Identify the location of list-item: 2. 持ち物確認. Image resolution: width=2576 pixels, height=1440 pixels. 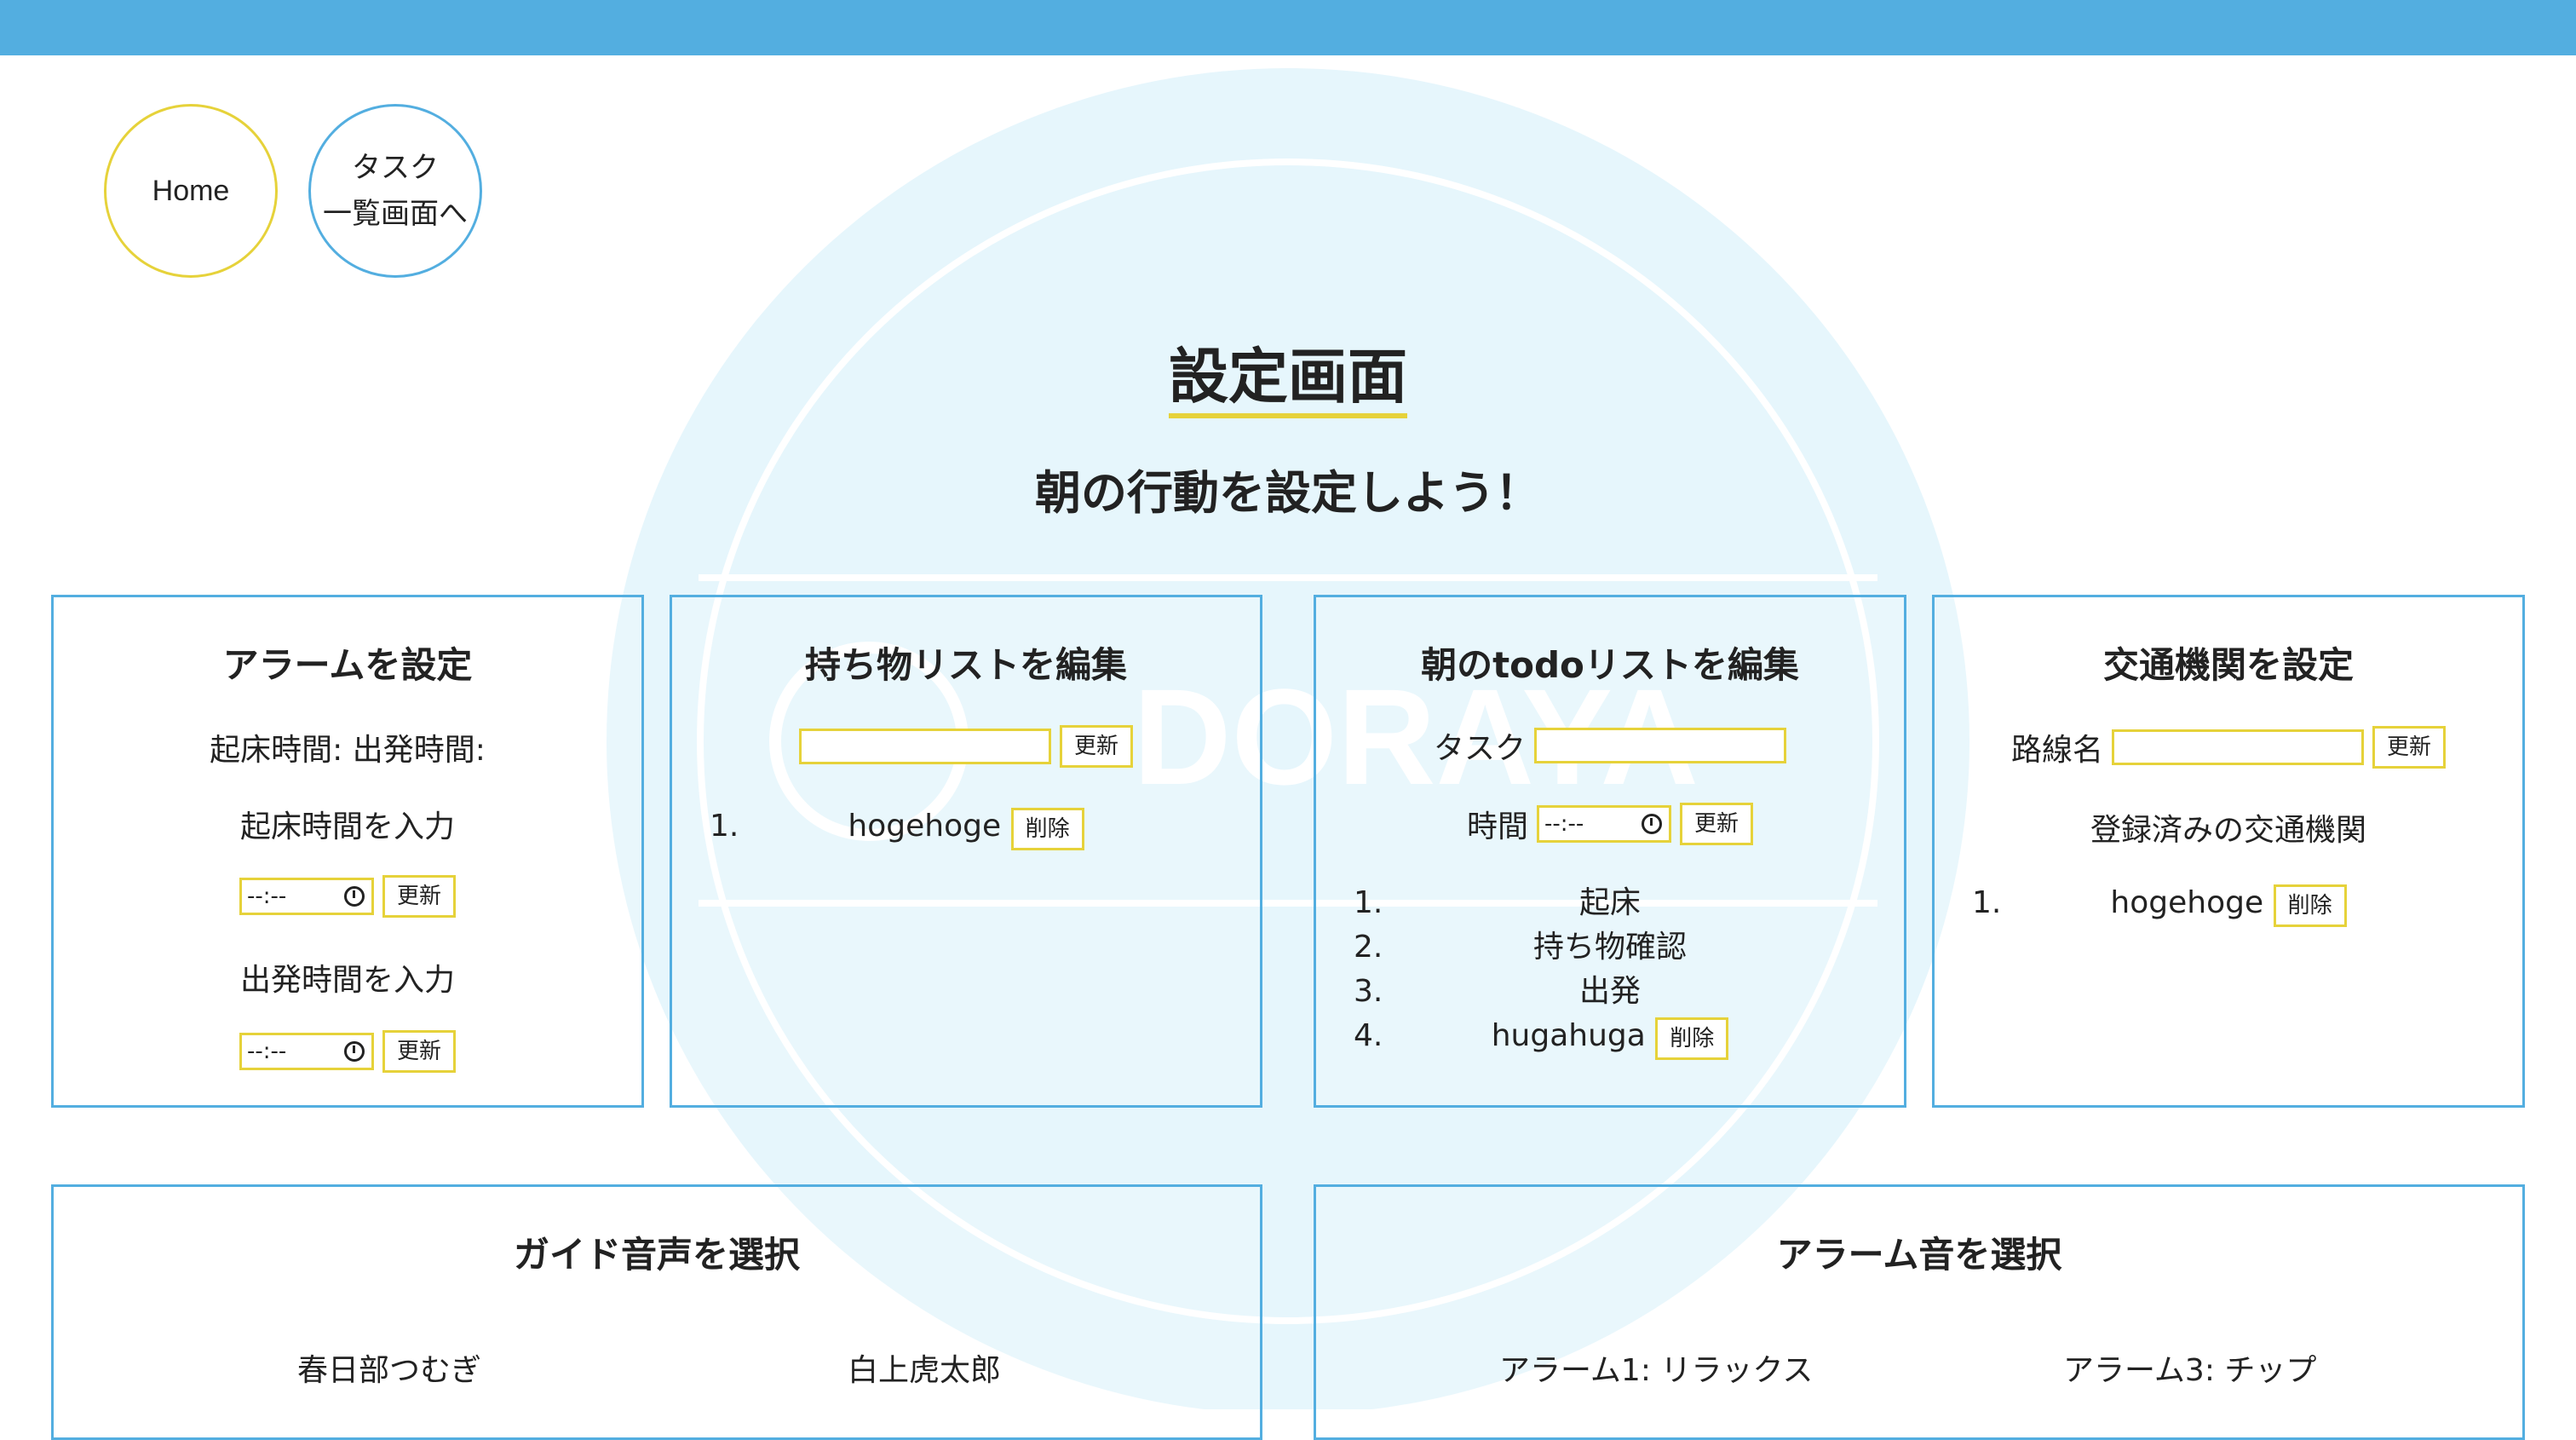
(1610, 948).